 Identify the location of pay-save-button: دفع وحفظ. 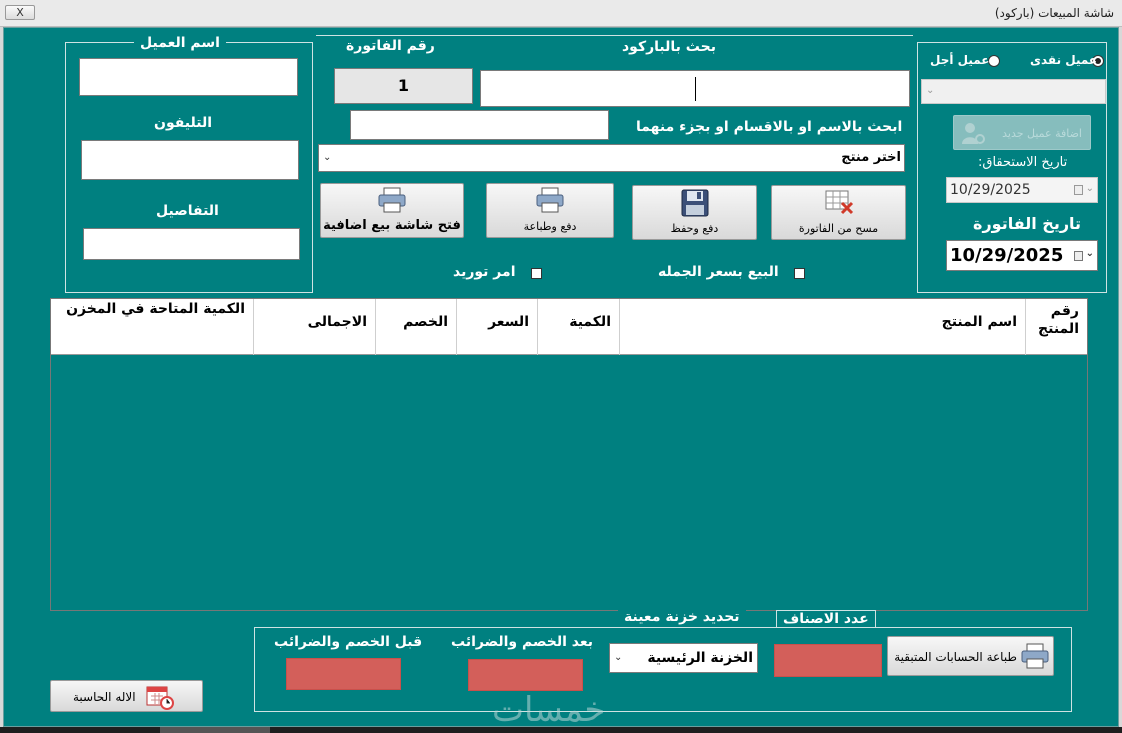
(694, 212).